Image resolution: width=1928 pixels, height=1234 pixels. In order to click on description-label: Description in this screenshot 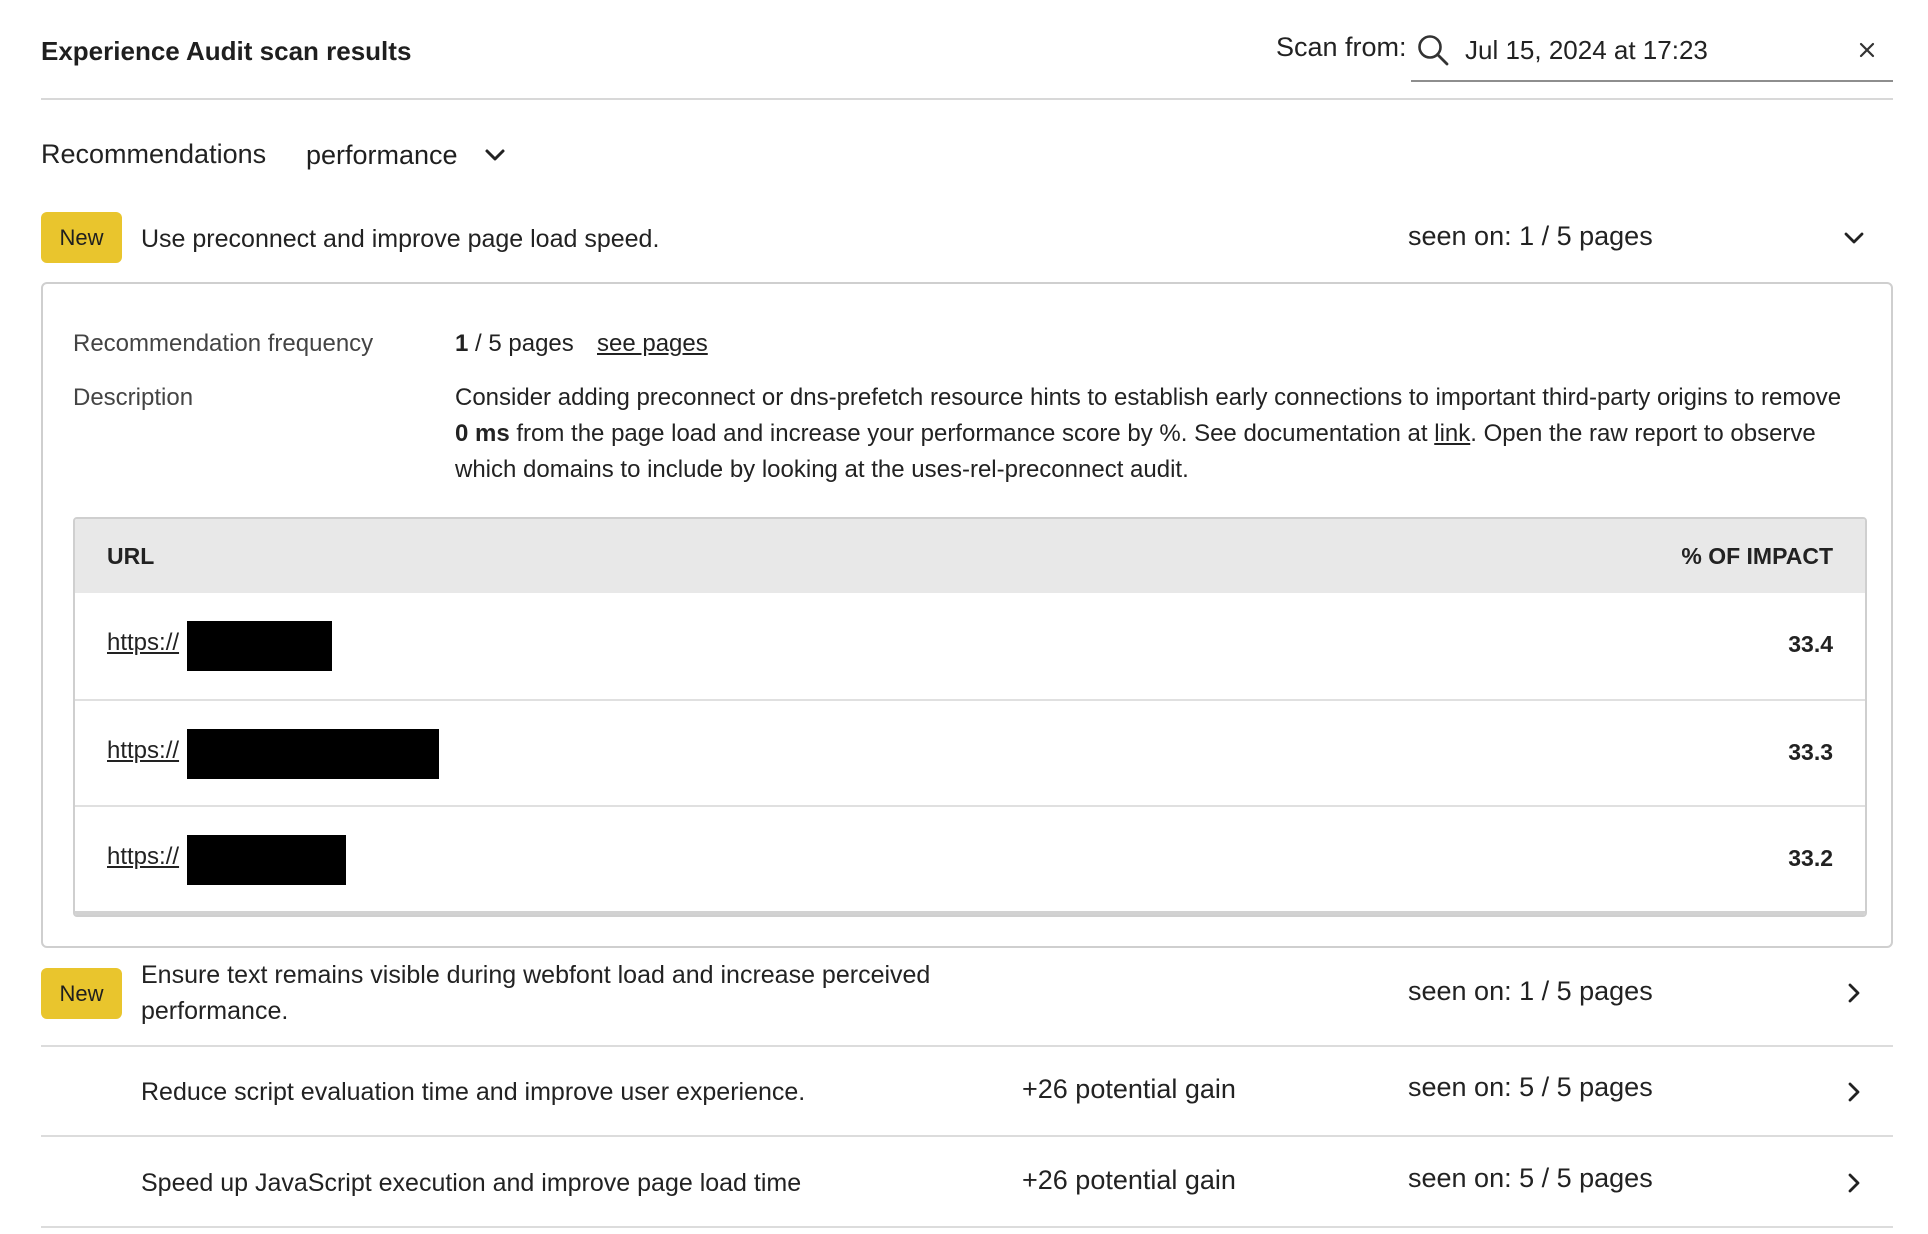, I will do `click(133, 397)`.